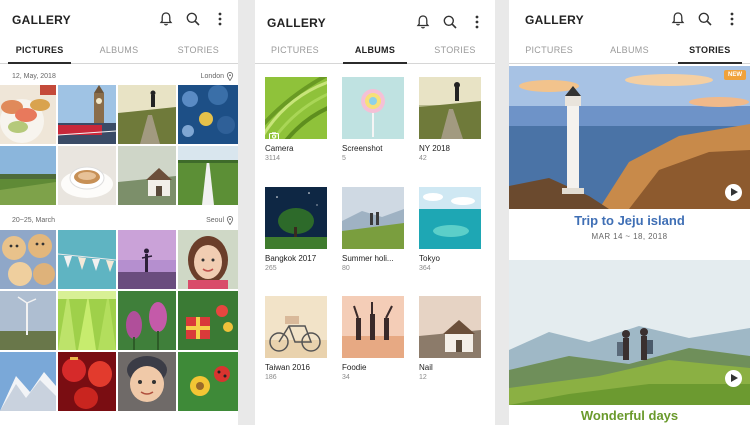  Describe the element at coordinates (362, 148) in the screenshot. I see `album-name: Screenshot` at that location.